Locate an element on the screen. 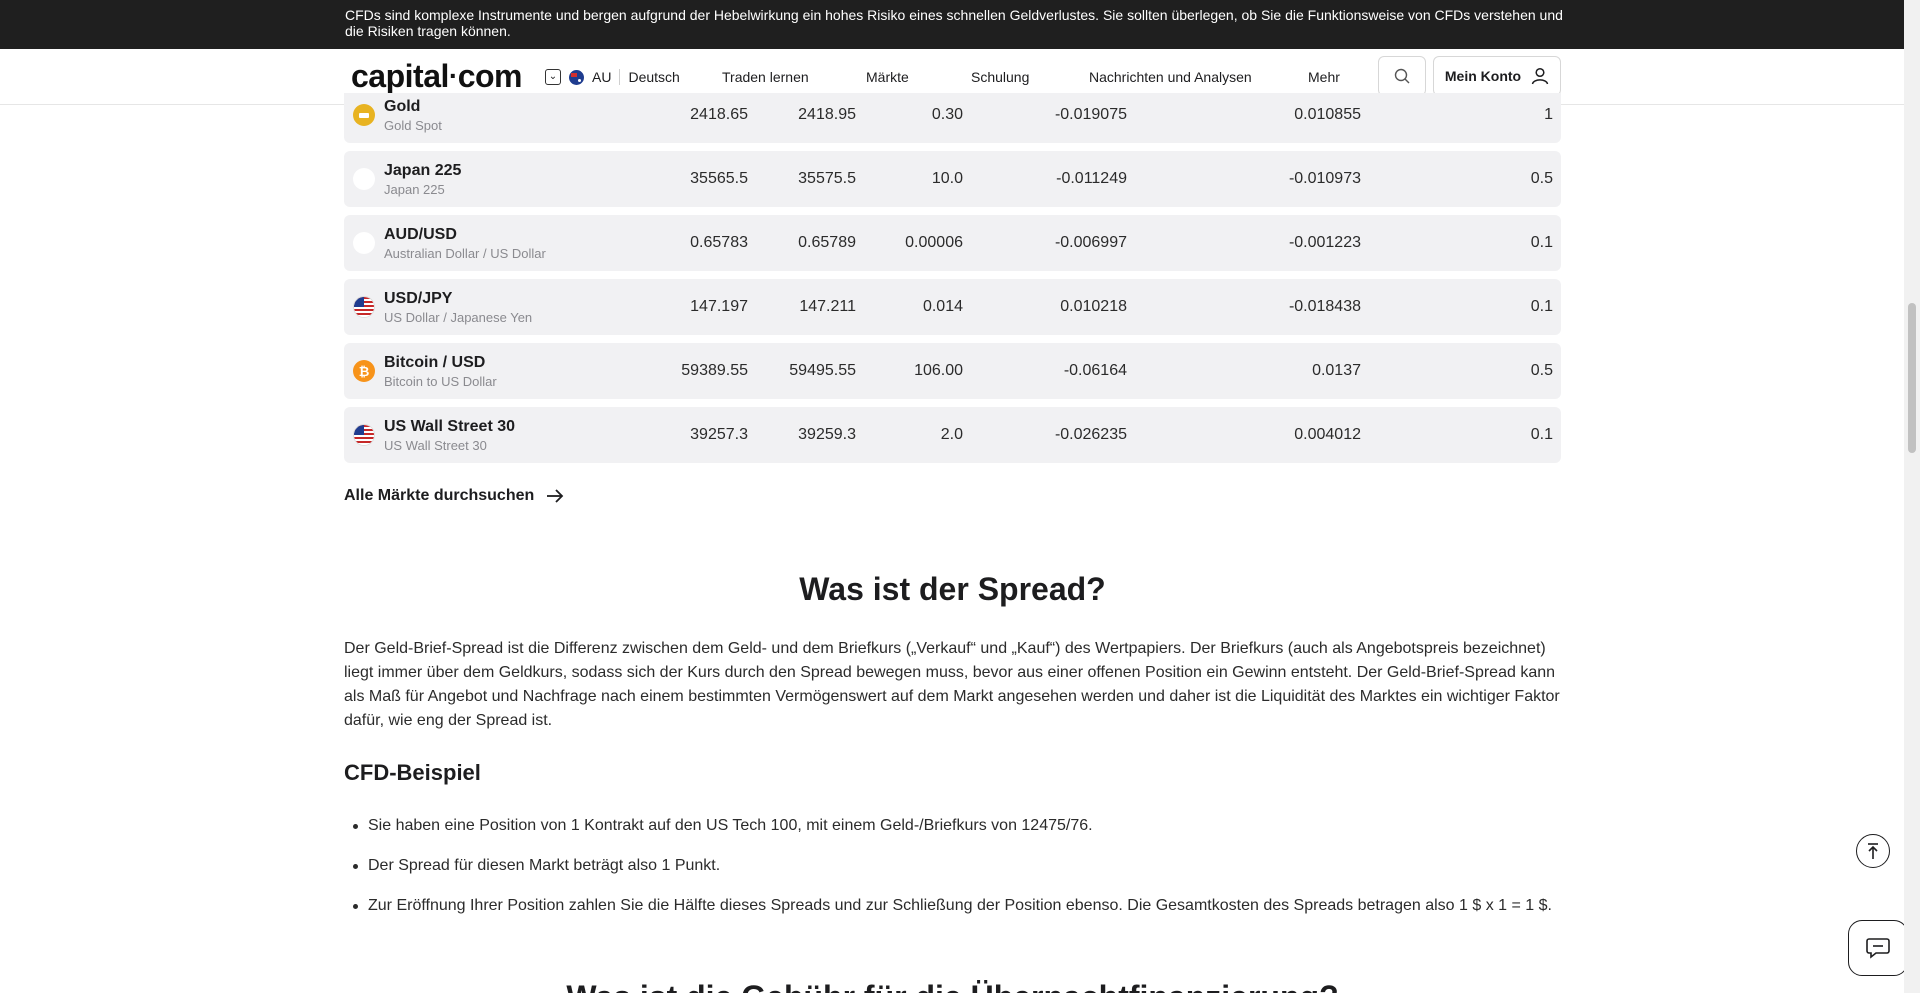  user-icon is located at coordinates (1540, 76).